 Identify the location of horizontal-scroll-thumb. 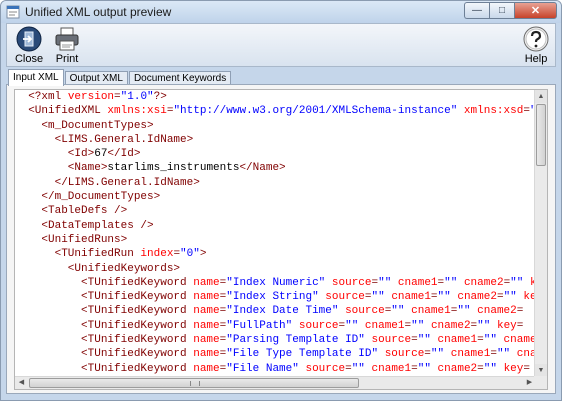
(194, 383).